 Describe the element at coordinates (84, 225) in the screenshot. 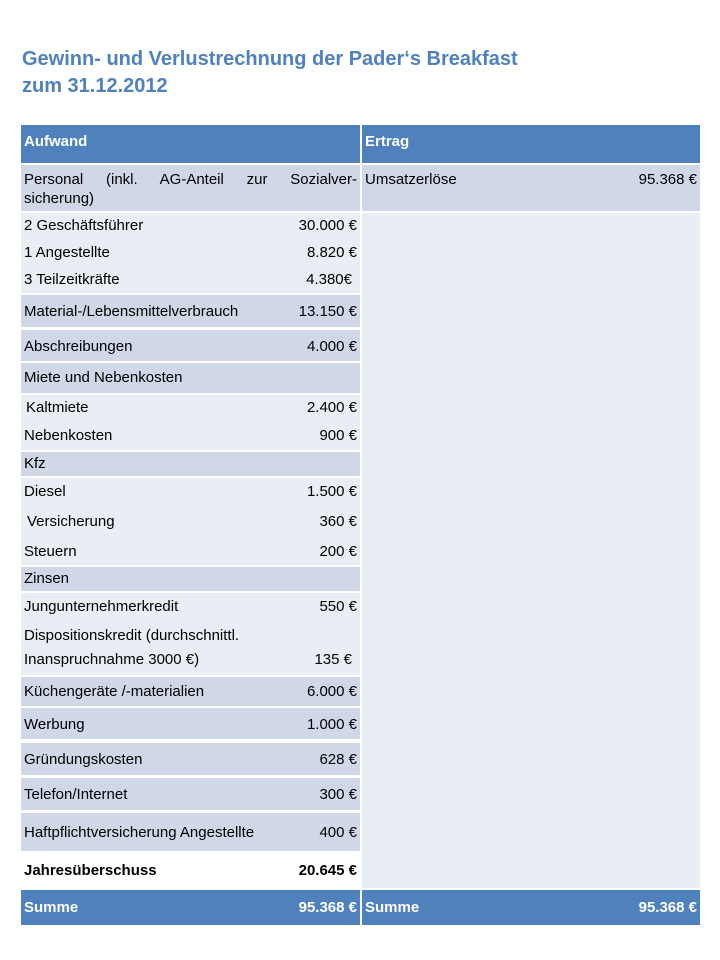

I see `row-label: 2 Geschäftsführer` at that location.